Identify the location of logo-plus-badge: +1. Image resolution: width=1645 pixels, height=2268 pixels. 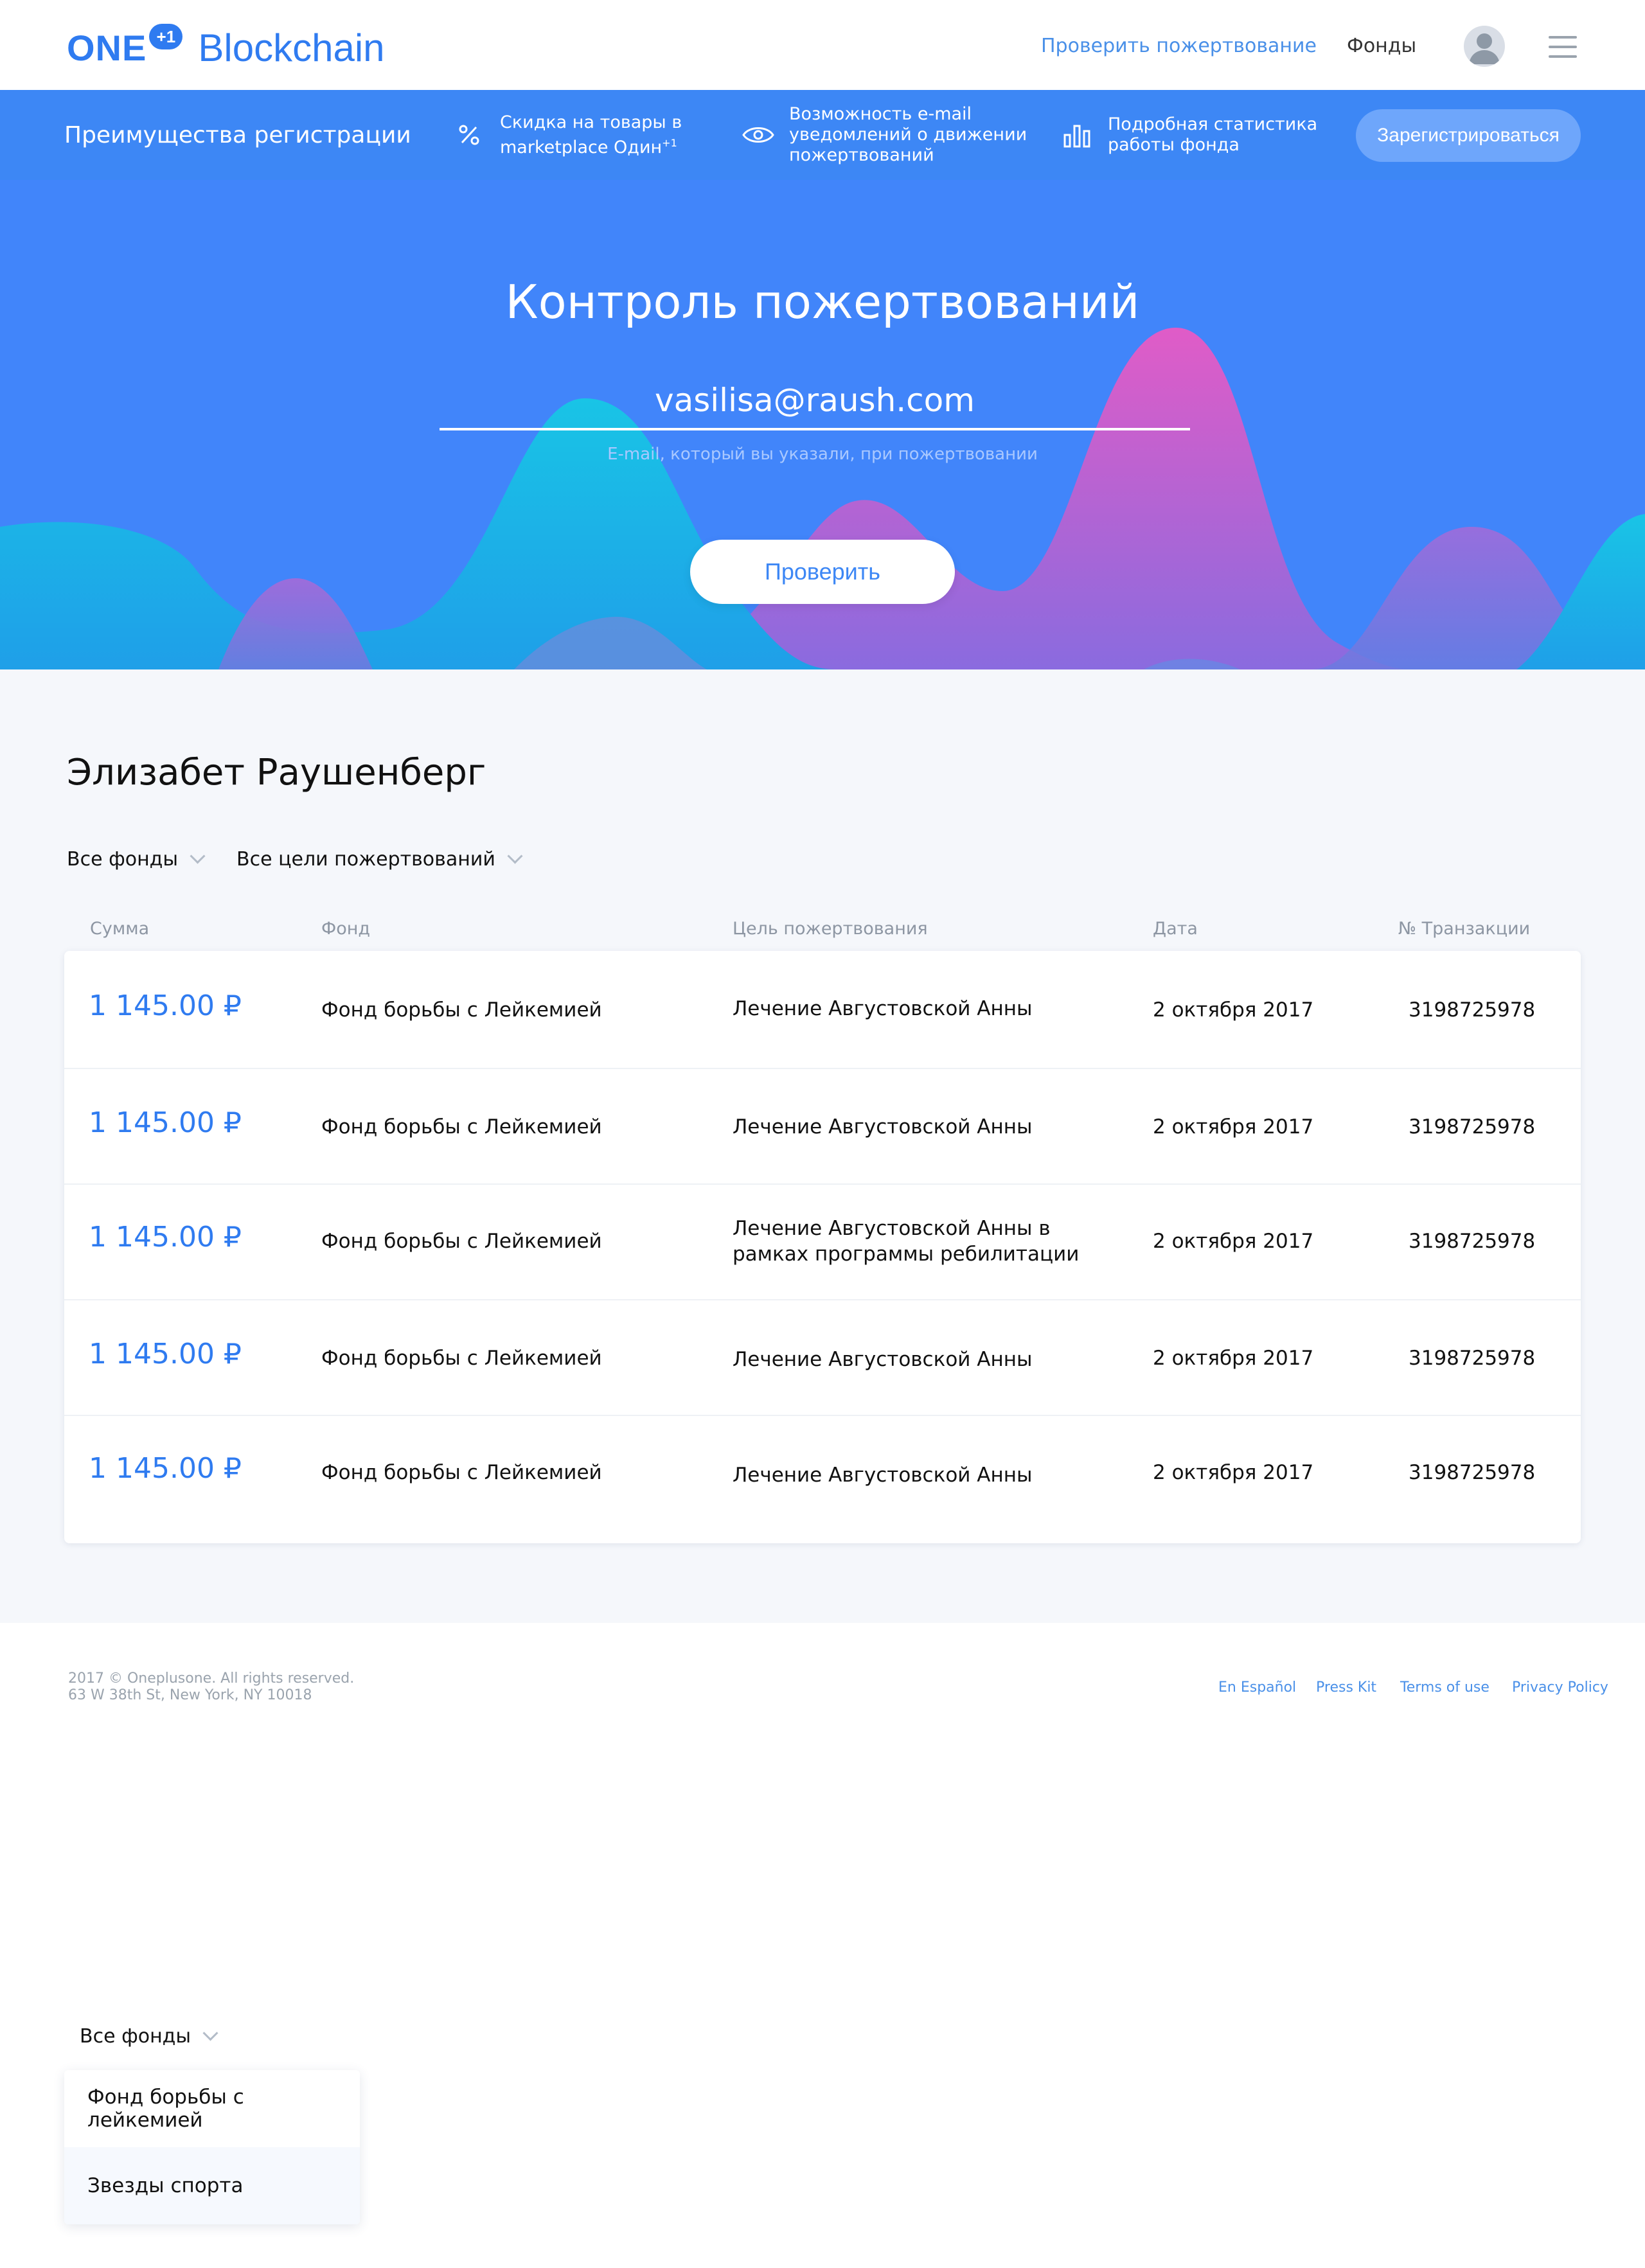
(166, 36).